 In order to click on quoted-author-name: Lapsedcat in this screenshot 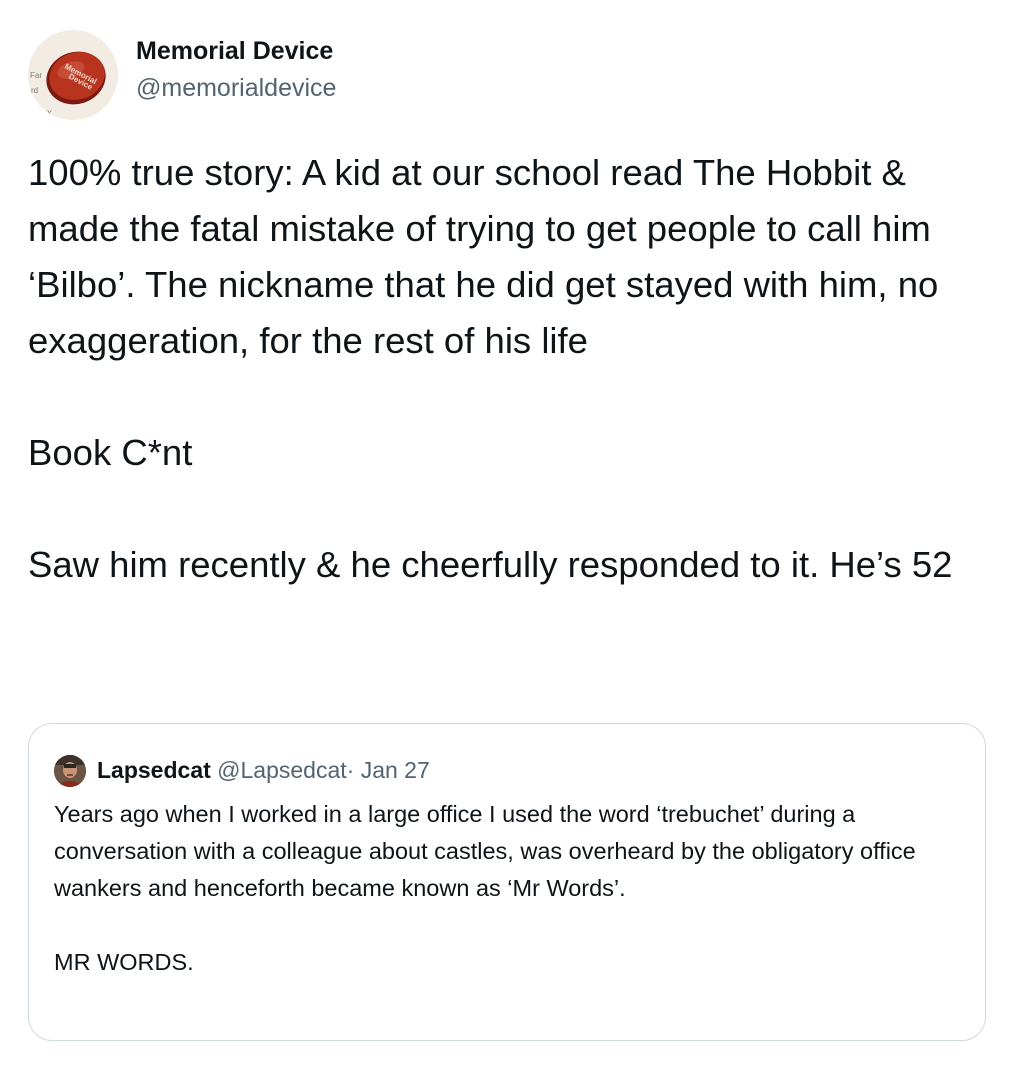, I will do `click(154, 770)`.